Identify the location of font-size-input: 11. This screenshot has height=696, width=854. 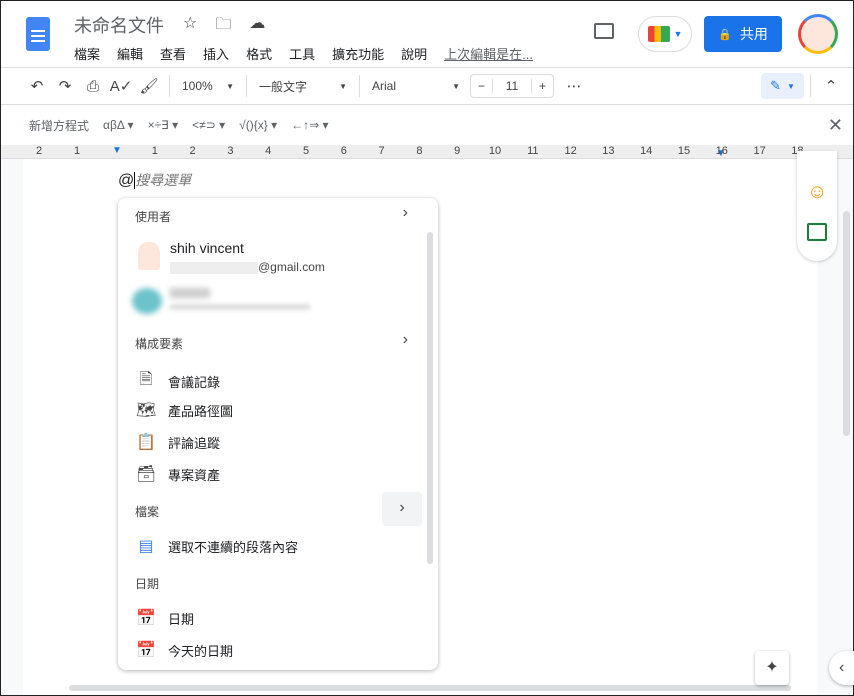
(512, 86).